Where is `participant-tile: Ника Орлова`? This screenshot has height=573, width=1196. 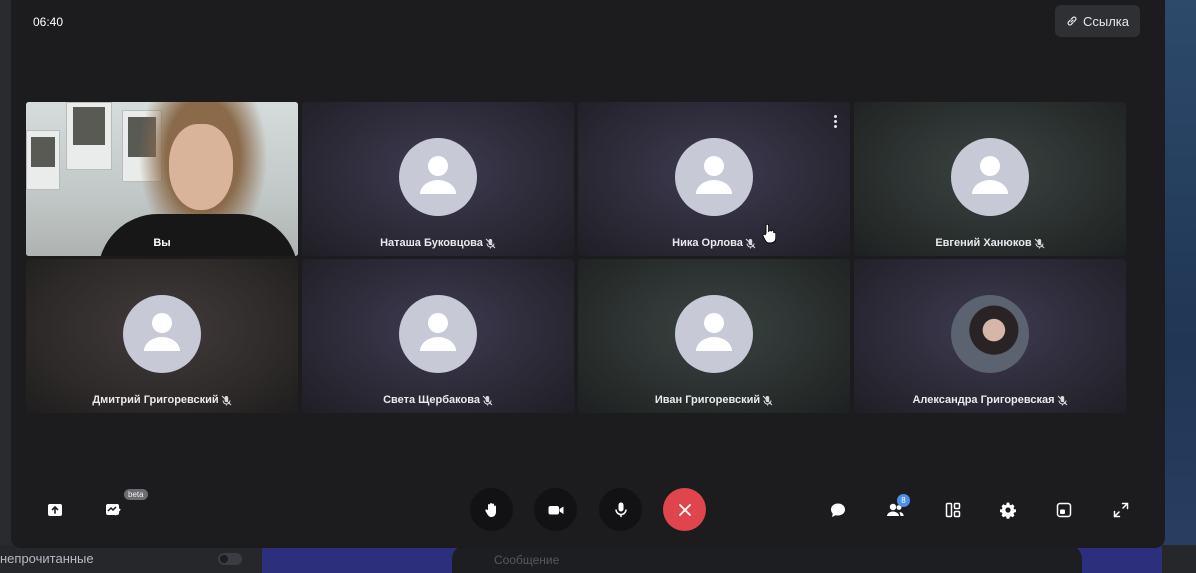 participant-tile: Ника Орлова is located at coordinates (714, 179).